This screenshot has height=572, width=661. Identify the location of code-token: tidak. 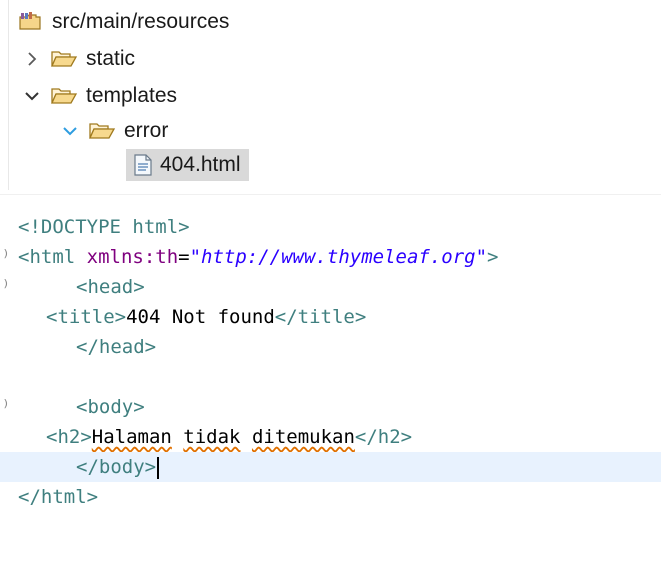
(212, 437).